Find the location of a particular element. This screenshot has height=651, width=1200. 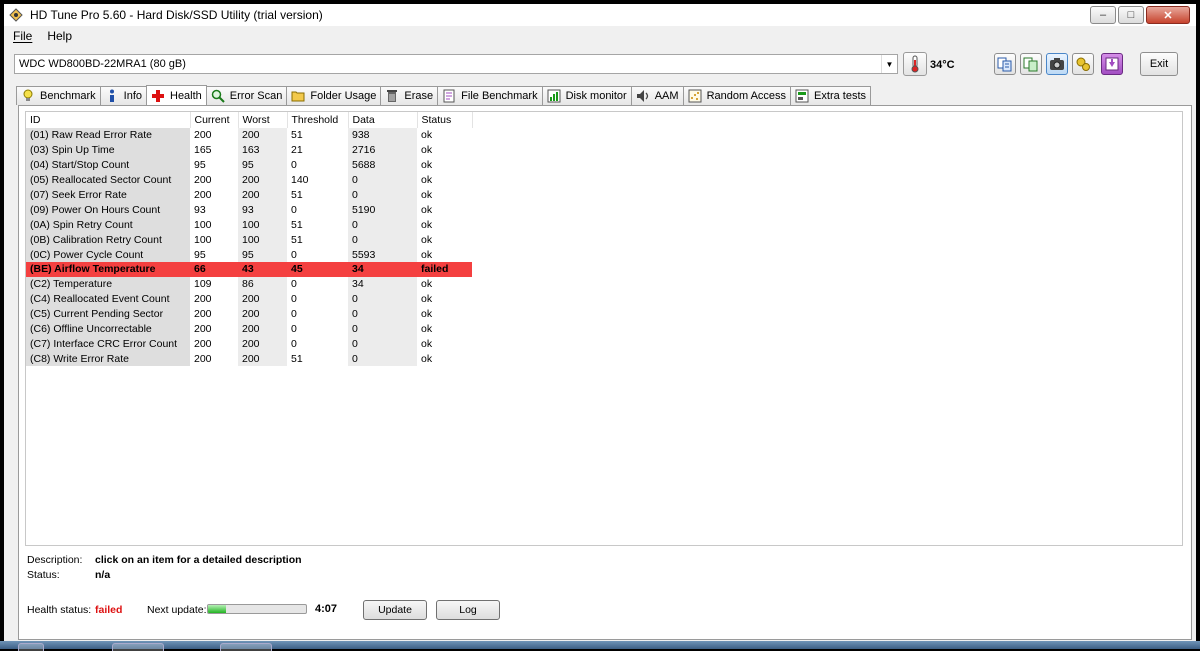

info-icon is located at coordinates (112, 96).